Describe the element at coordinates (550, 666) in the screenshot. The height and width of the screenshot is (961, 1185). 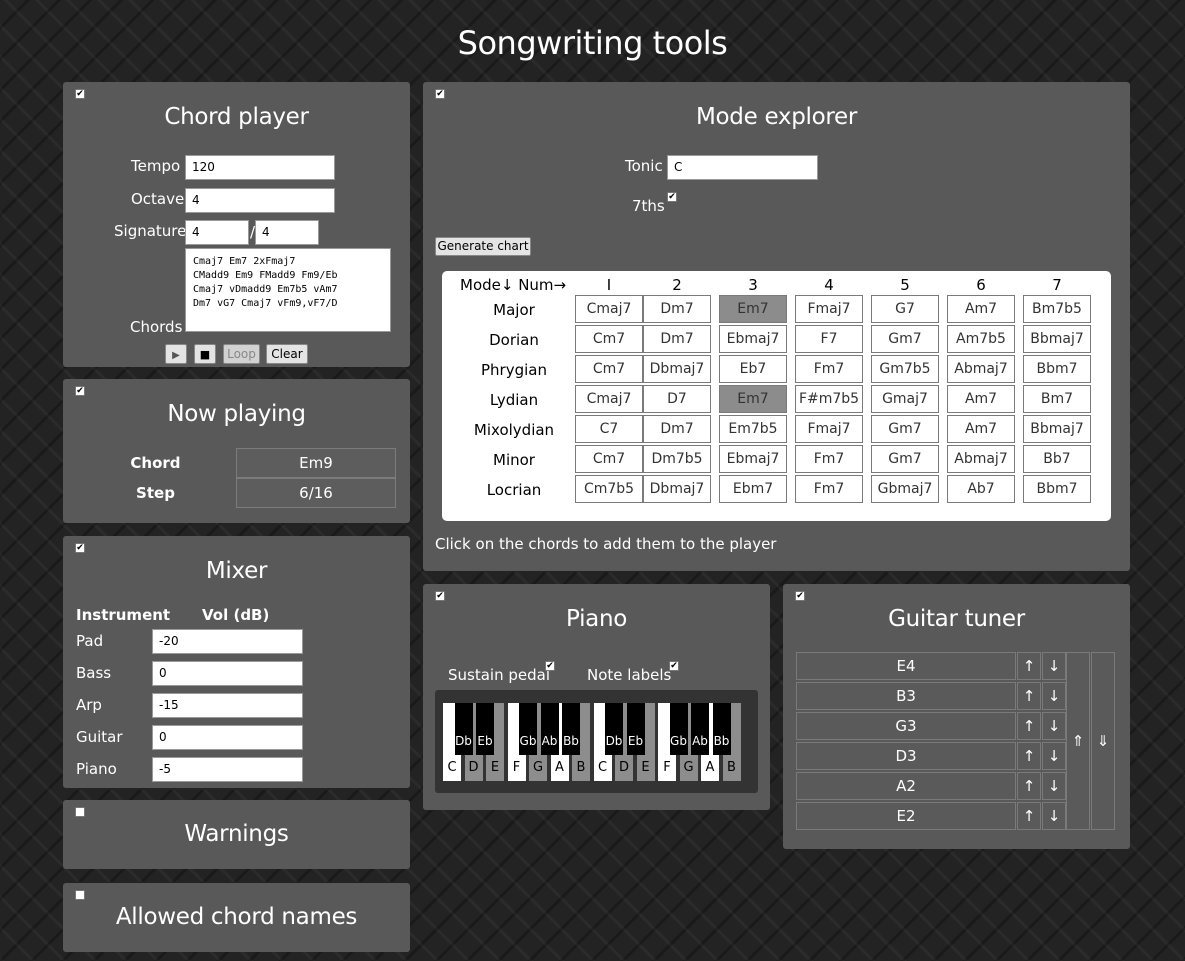
I see `sustain-checkbox: ✔` at that location.